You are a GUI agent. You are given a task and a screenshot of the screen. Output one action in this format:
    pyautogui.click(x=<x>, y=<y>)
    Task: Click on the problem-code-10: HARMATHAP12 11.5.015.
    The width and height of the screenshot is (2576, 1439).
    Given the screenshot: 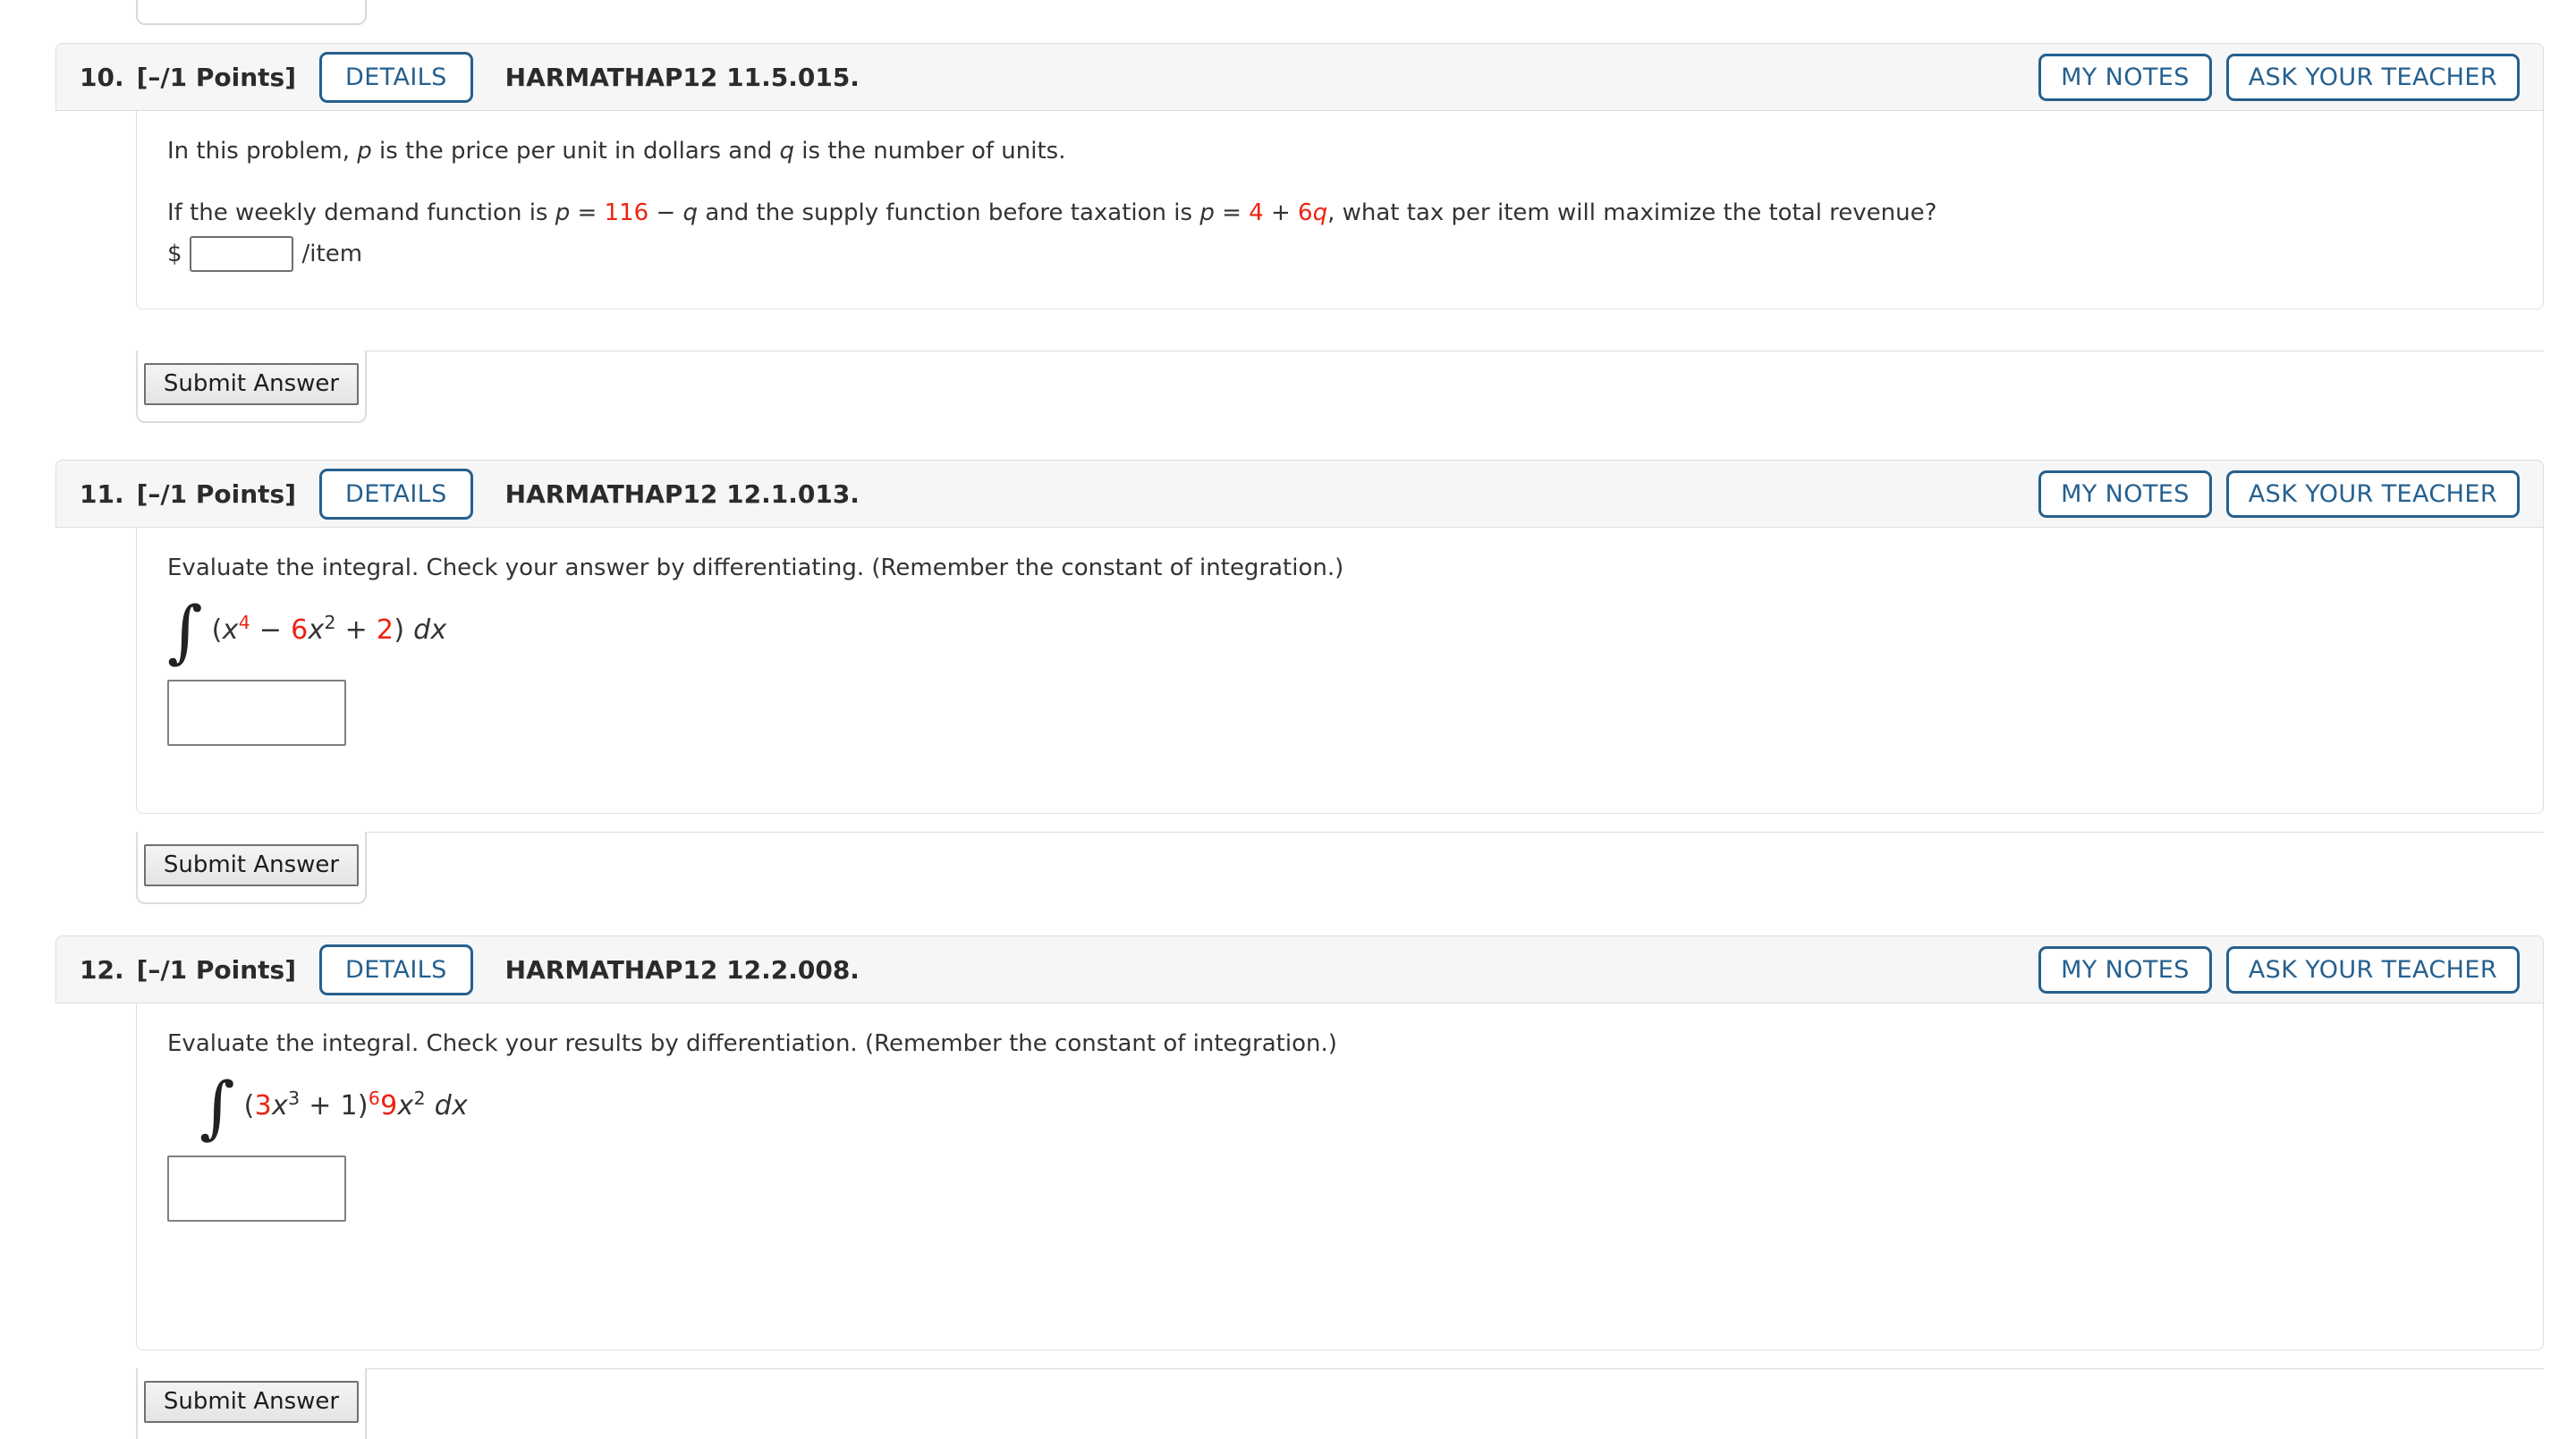 What is the action you would take?
    pyautogui.click(x=682, y=77)
    